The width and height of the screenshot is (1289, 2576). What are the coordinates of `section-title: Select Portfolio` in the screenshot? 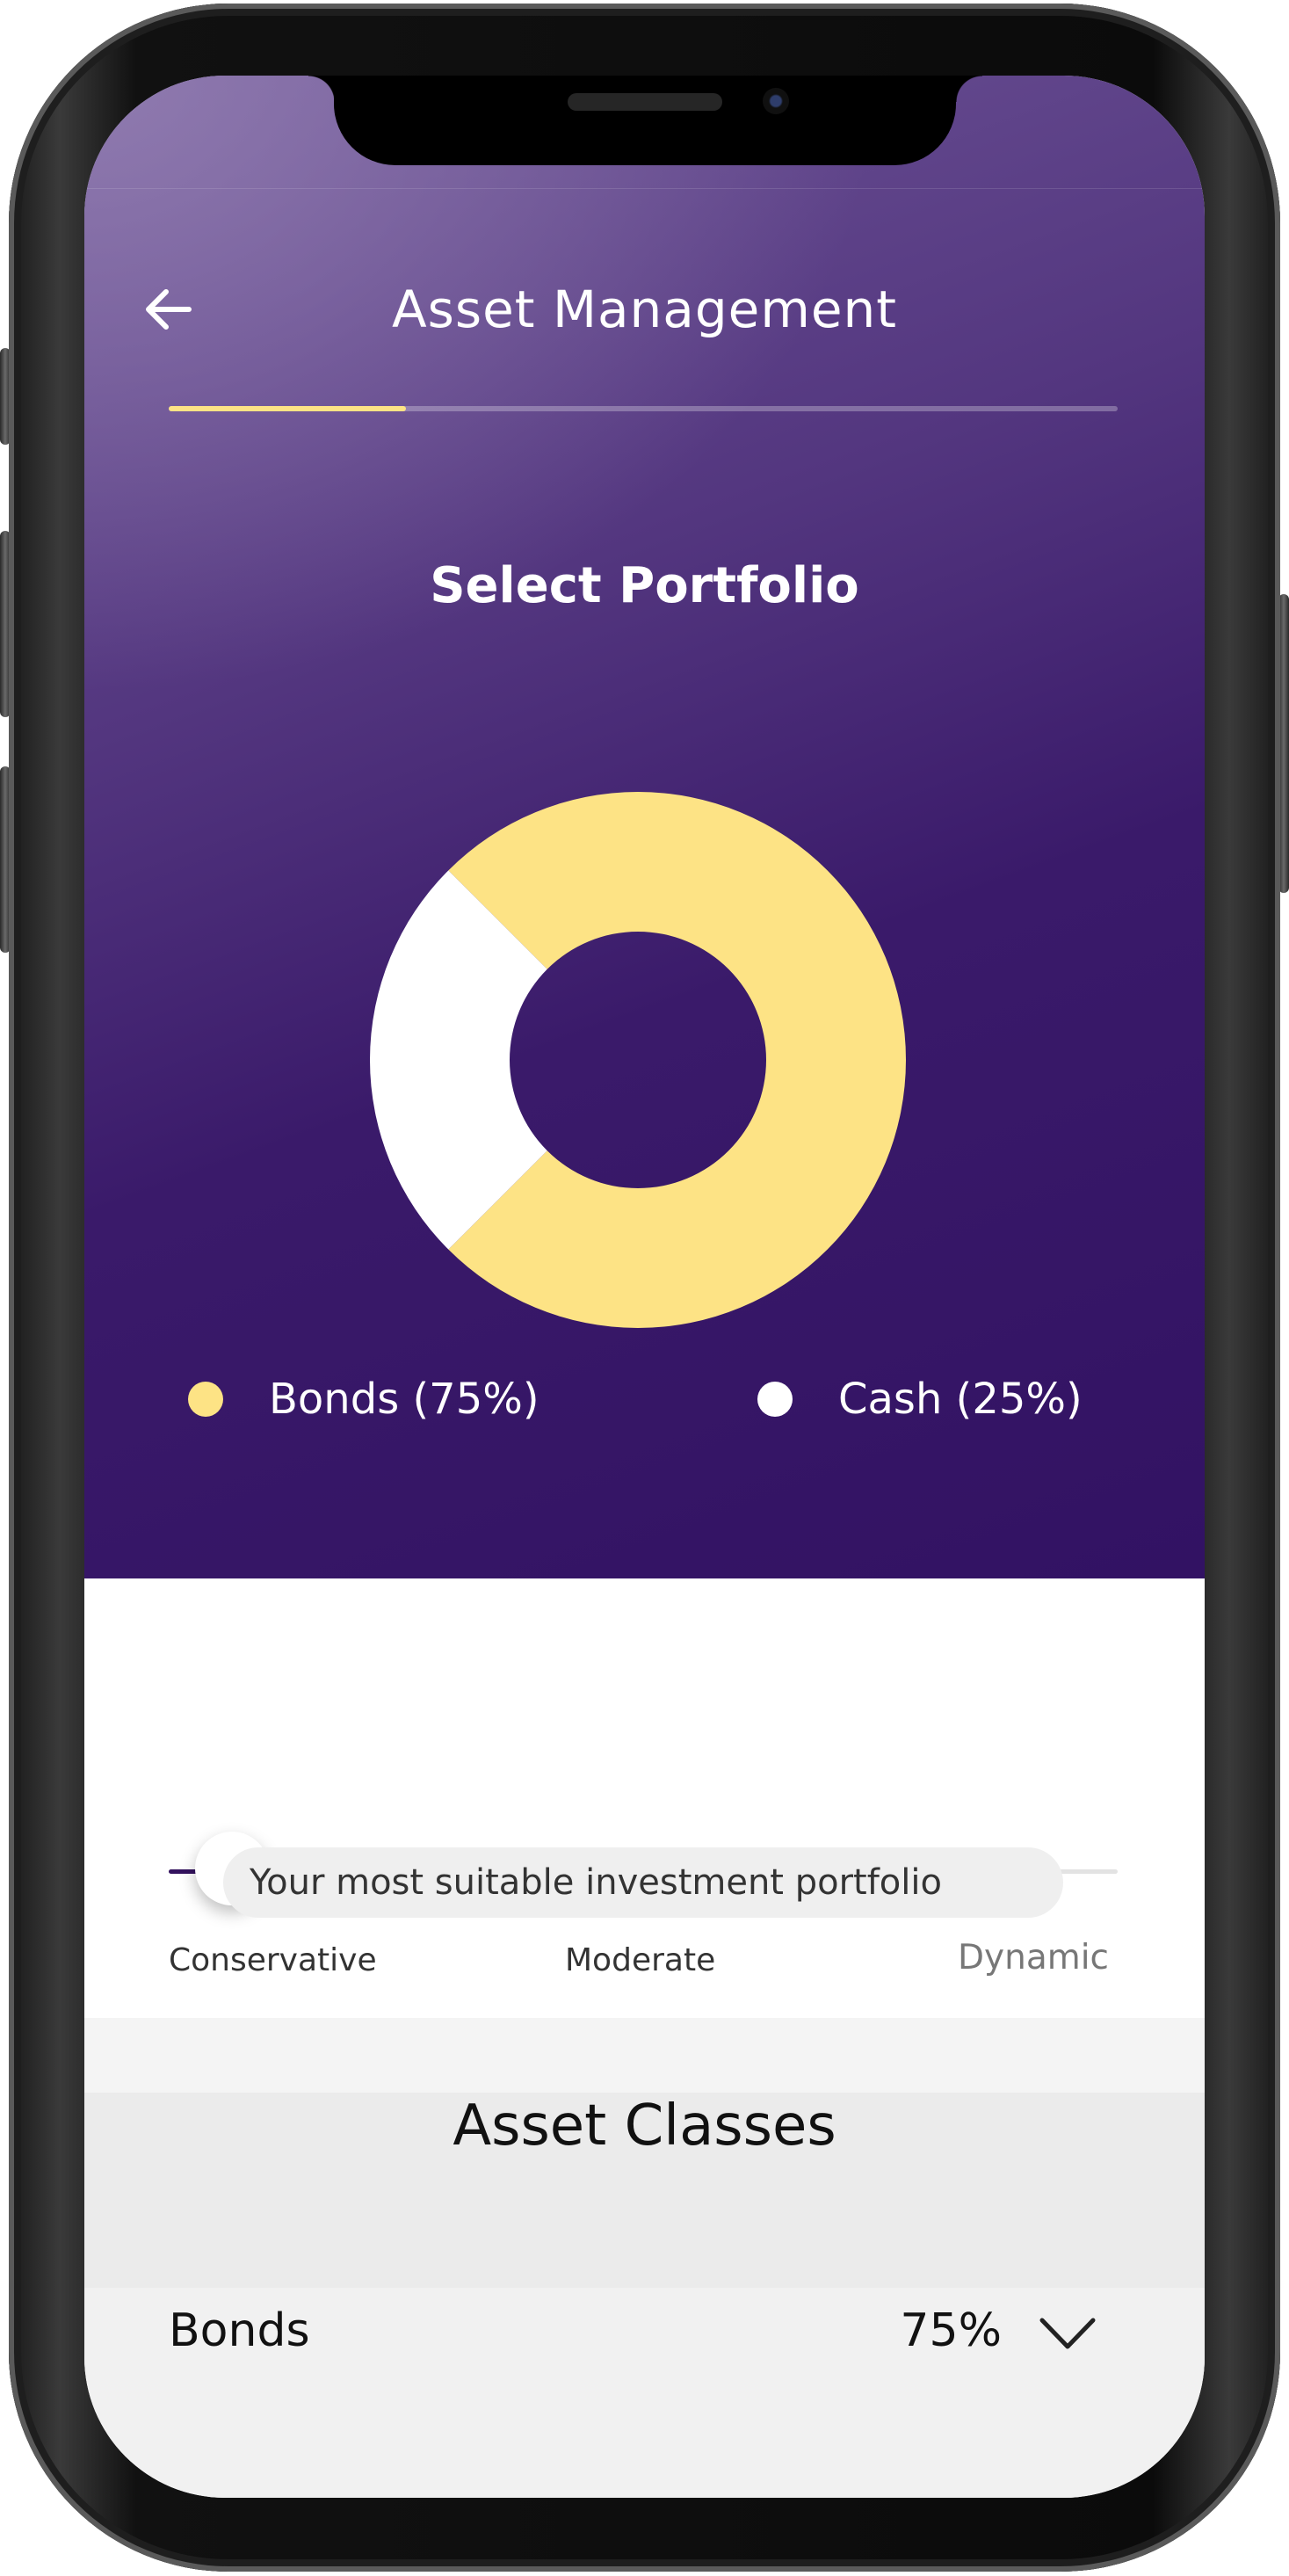 It's located at (644, 585).